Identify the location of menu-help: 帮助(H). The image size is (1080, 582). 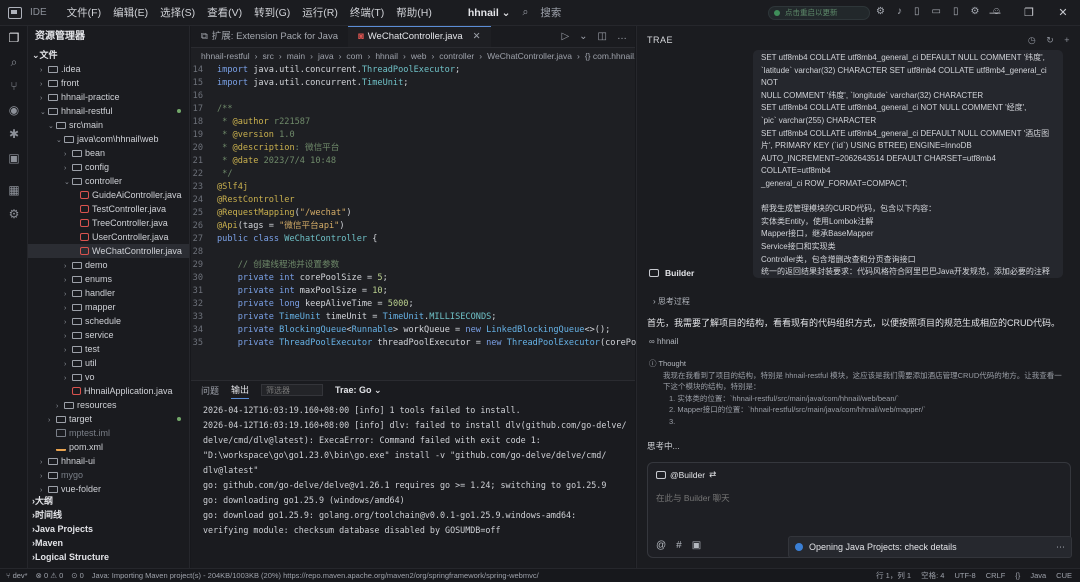
(414, 12).